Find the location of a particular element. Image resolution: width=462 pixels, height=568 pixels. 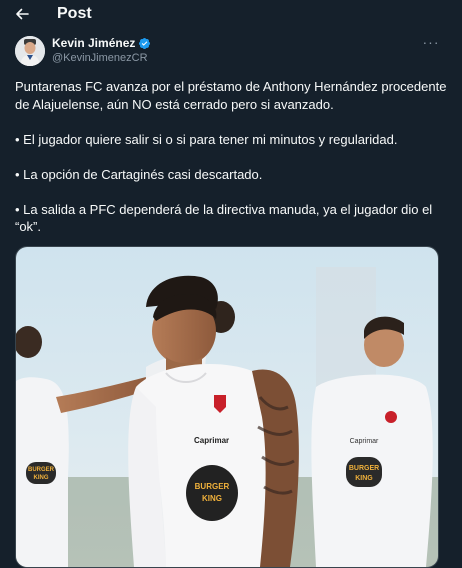

more-button: ··· is located at coordinates (431, 43).